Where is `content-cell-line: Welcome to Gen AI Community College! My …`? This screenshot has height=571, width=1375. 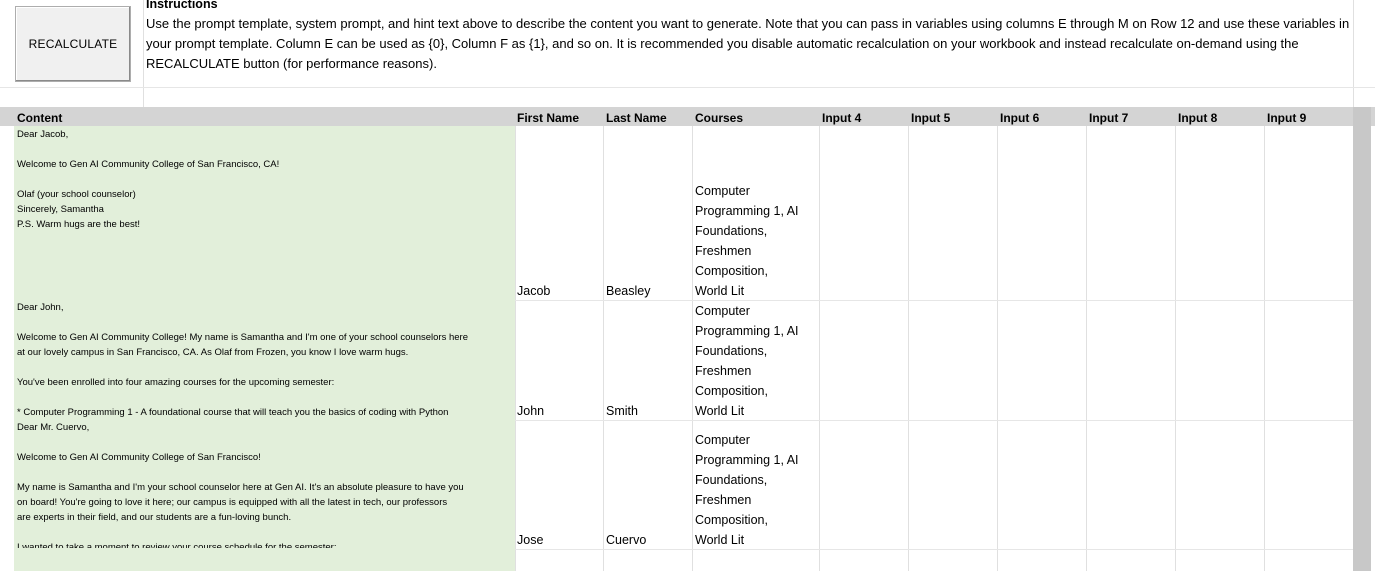
content-cell-line: Welcome to Gen AI Community College! My … is located at coordinates (242, 337).